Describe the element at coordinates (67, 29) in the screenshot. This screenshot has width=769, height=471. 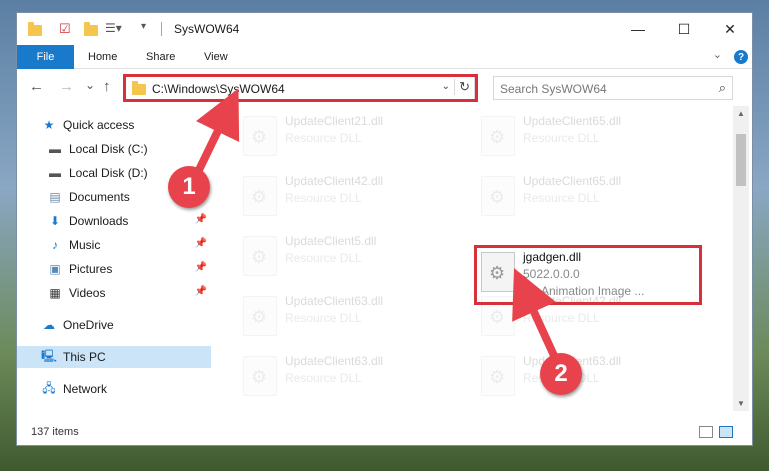
I see `properties-icon: ☑` at that location.